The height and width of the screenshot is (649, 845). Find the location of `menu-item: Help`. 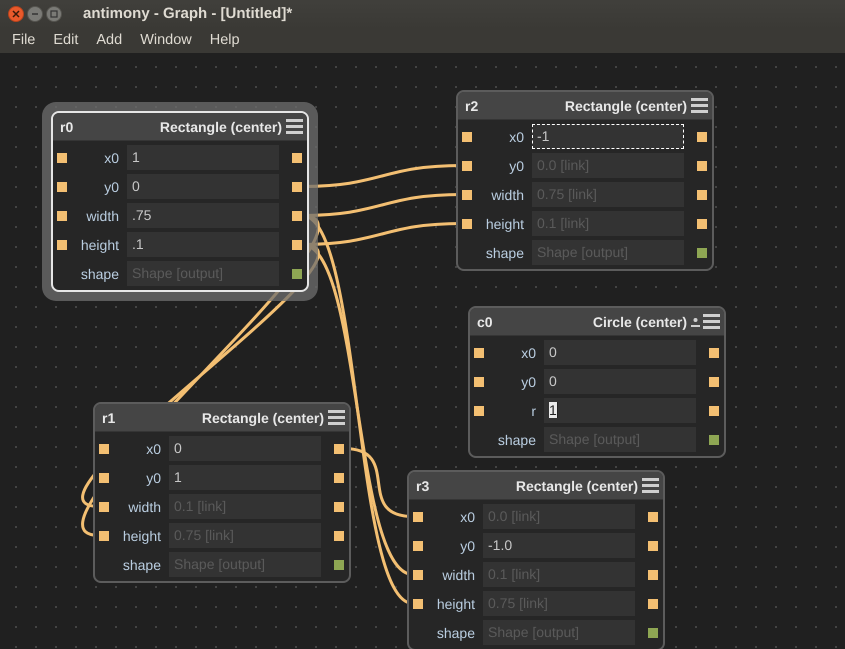

menu-item: Help is located at coordinates (224, 40).